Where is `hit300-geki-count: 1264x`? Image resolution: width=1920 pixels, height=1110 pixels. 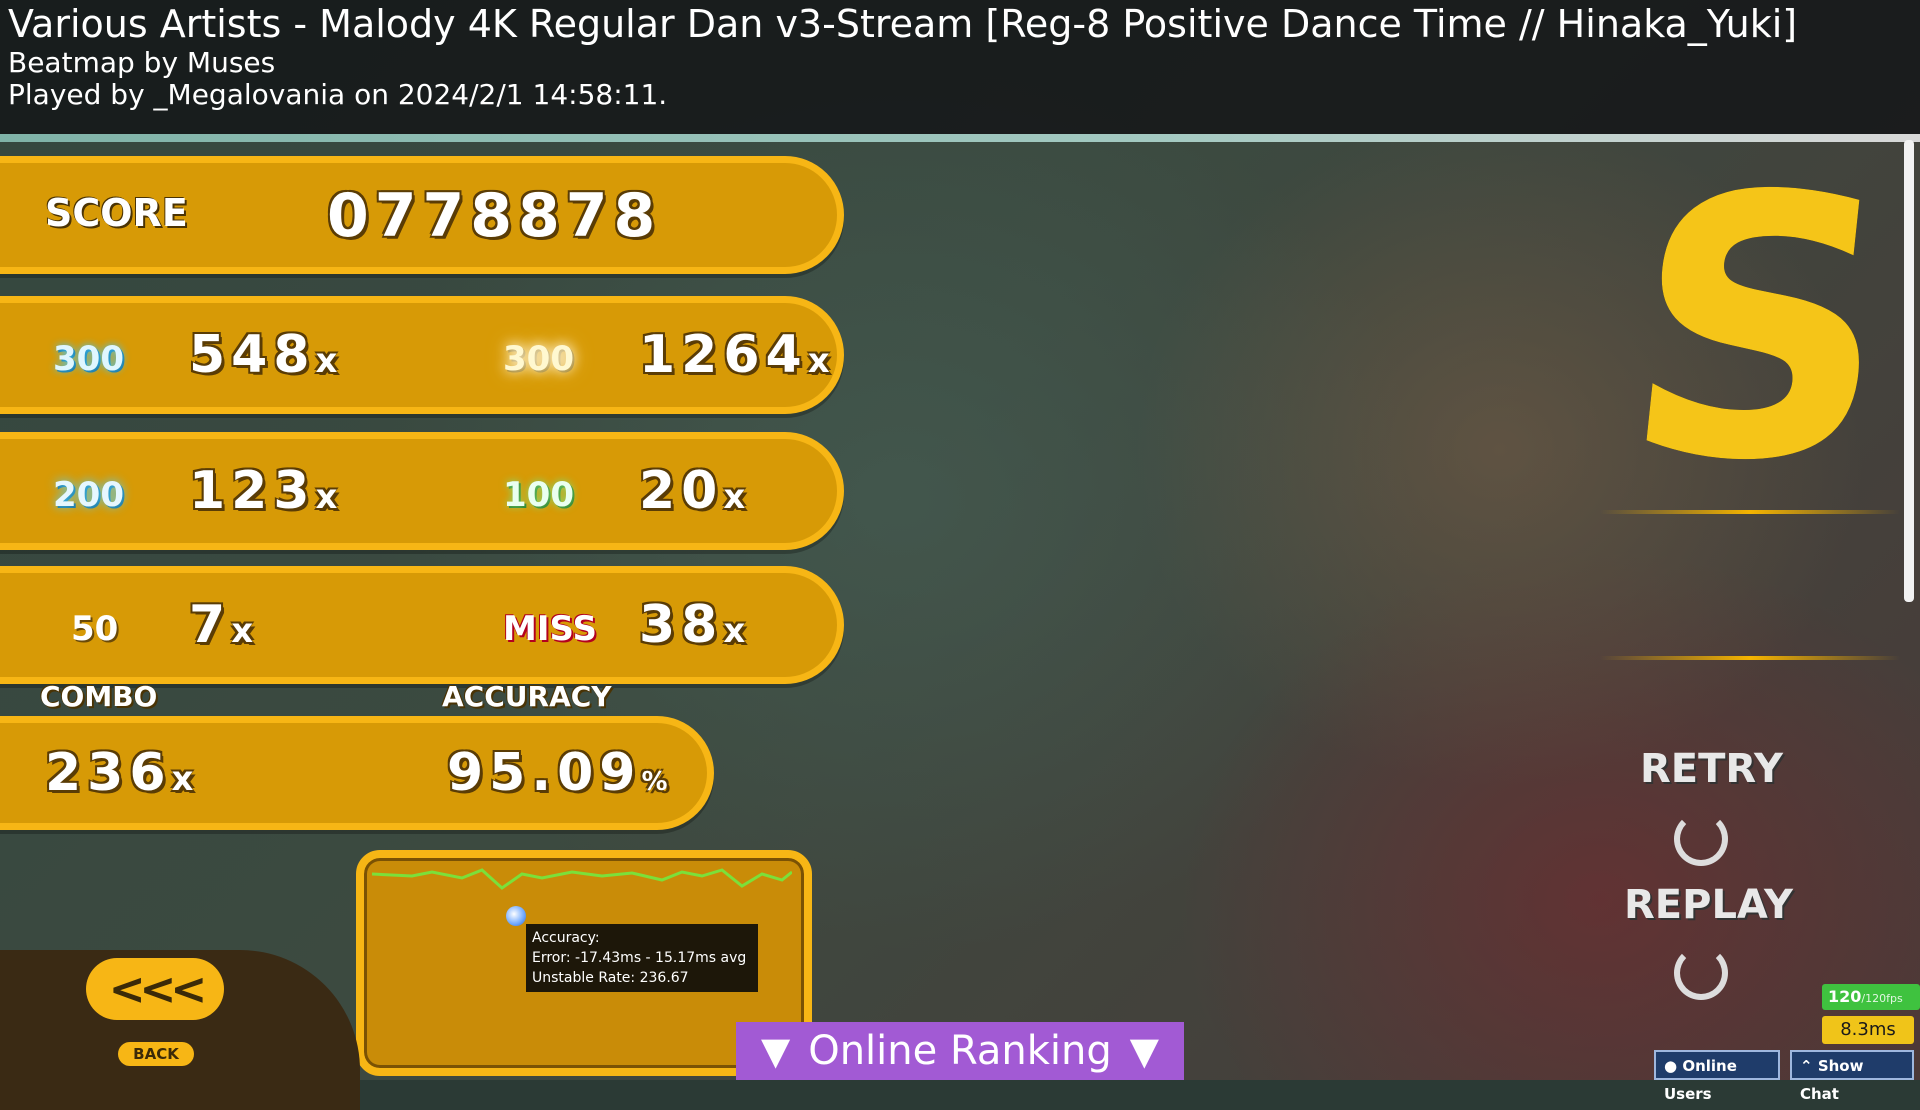
hit300-geki-count: 1264x is located at coordinates (734, 355).